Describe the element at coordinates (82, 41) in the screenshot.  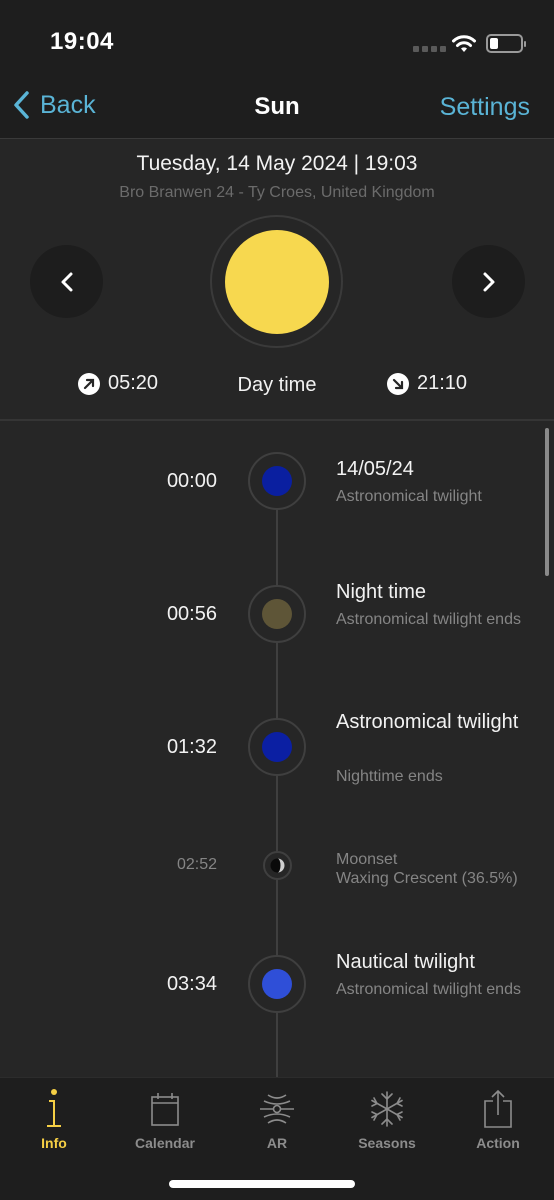
I see `status-time: 19:04` at that location.